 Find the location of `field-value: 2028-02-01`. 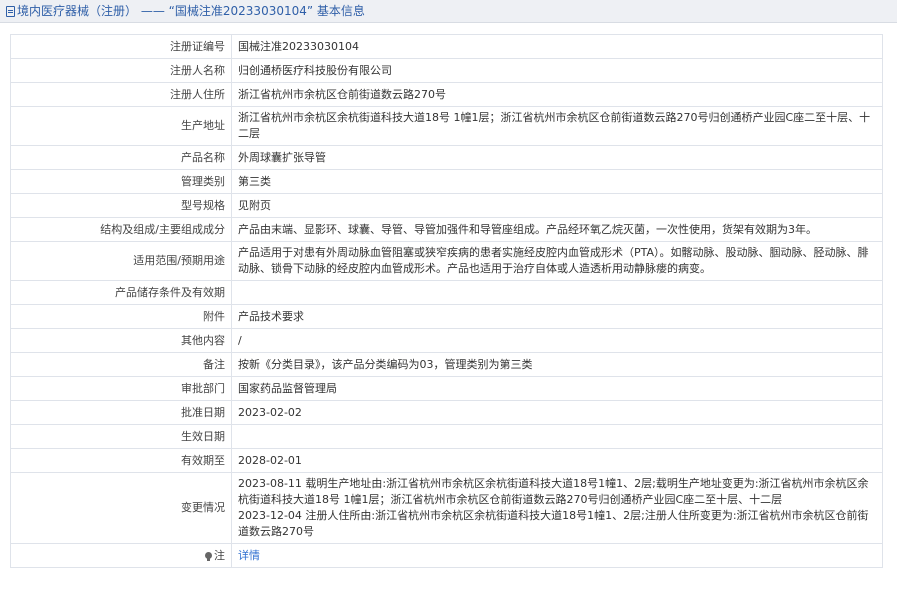

field-value: 2028-02-01 is located at coordinates (557, 460).